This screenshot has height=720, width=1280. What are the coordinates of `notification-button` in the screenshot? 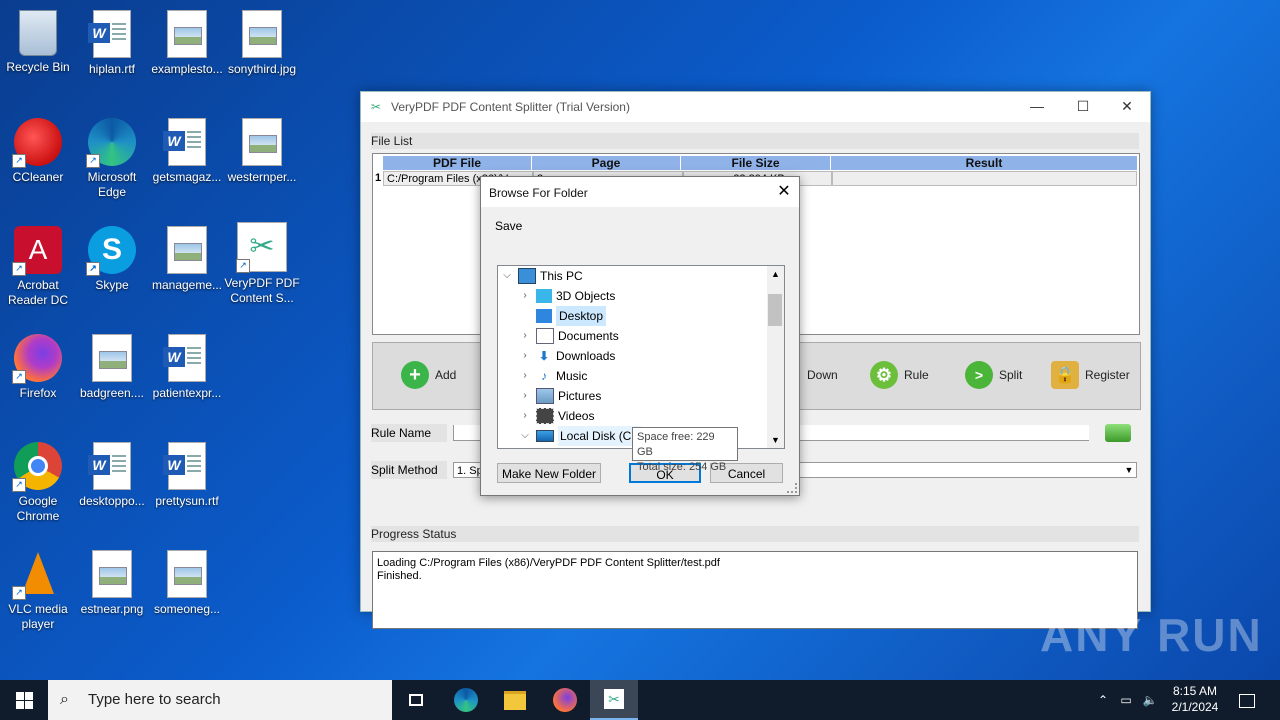 It's located at (1247, 700).